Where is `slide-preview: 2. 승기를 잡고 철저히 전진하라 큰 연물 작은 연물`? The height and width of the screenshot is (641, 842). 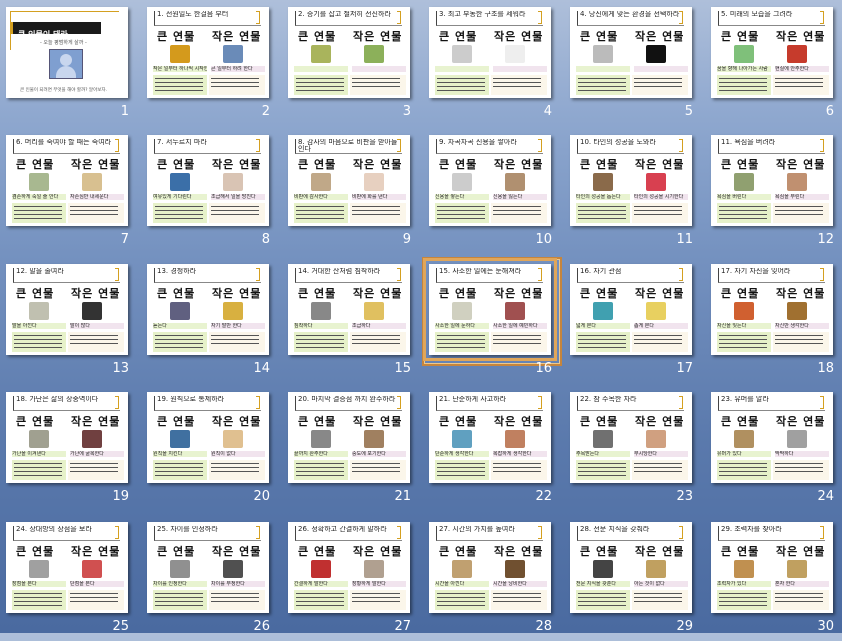
slide-preview: 2. 승기를 잡고 철저히 전진하라 큰 연물 작은 연물 is located at coordinates (349, 52).